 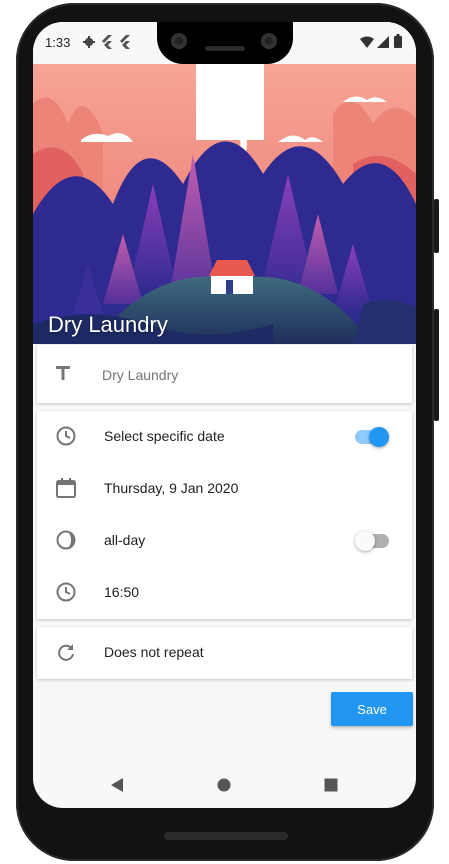 I want to click on status-time: 1:33, so click(x=58, y=42).